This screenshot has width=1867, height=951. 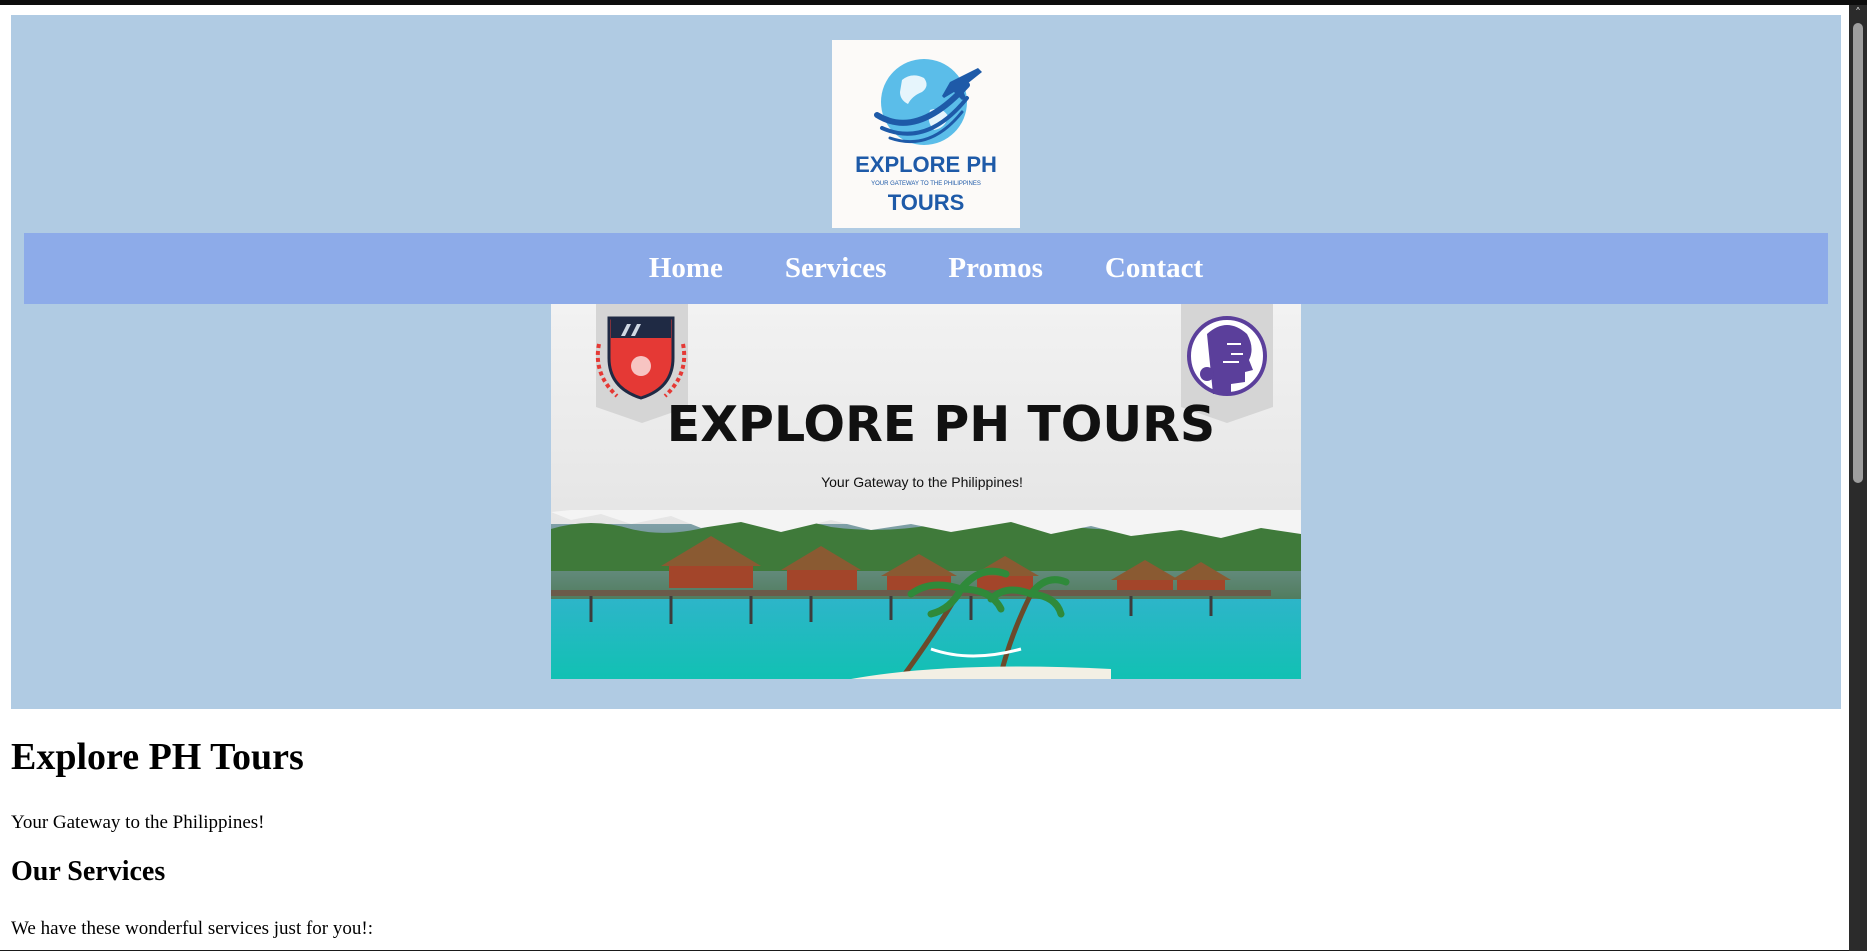 What do you see at coordinates (922, 482) in the screenshot?
I see `banner-subtitle: Your Gateway to the Philippines!` at bounding box center [922, 482].